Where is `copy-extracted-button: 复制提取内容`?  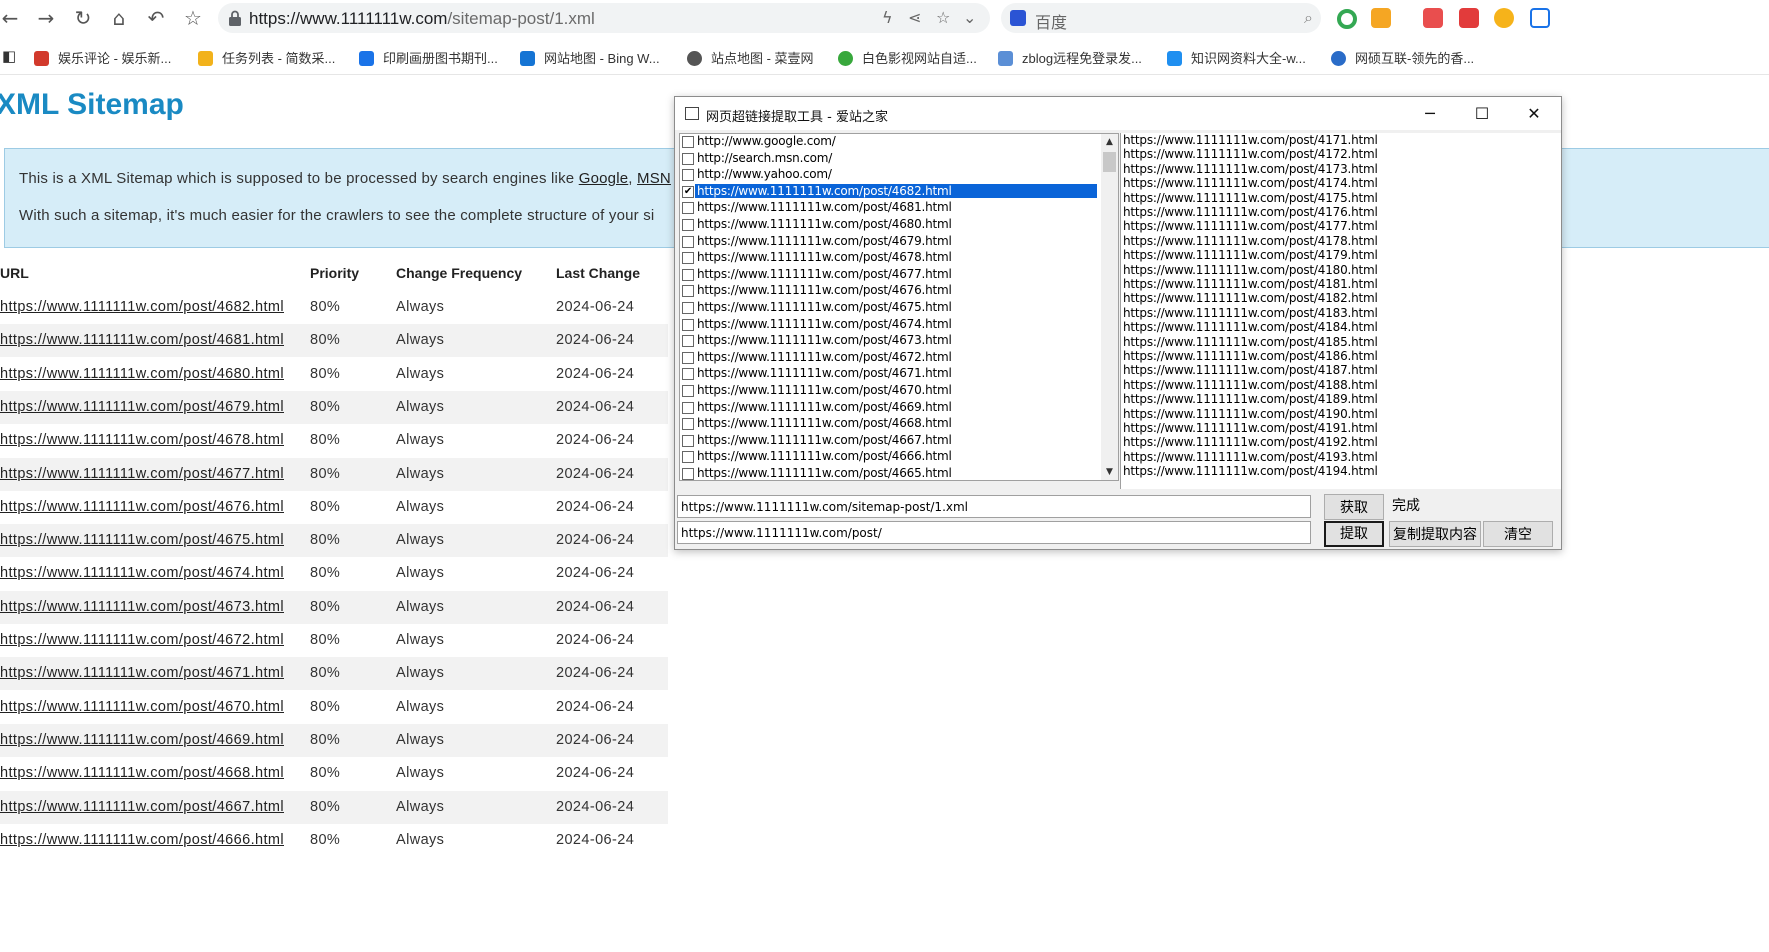 copy-extracted-button: 复制提取内容 is located at coordinates (1435, 534).